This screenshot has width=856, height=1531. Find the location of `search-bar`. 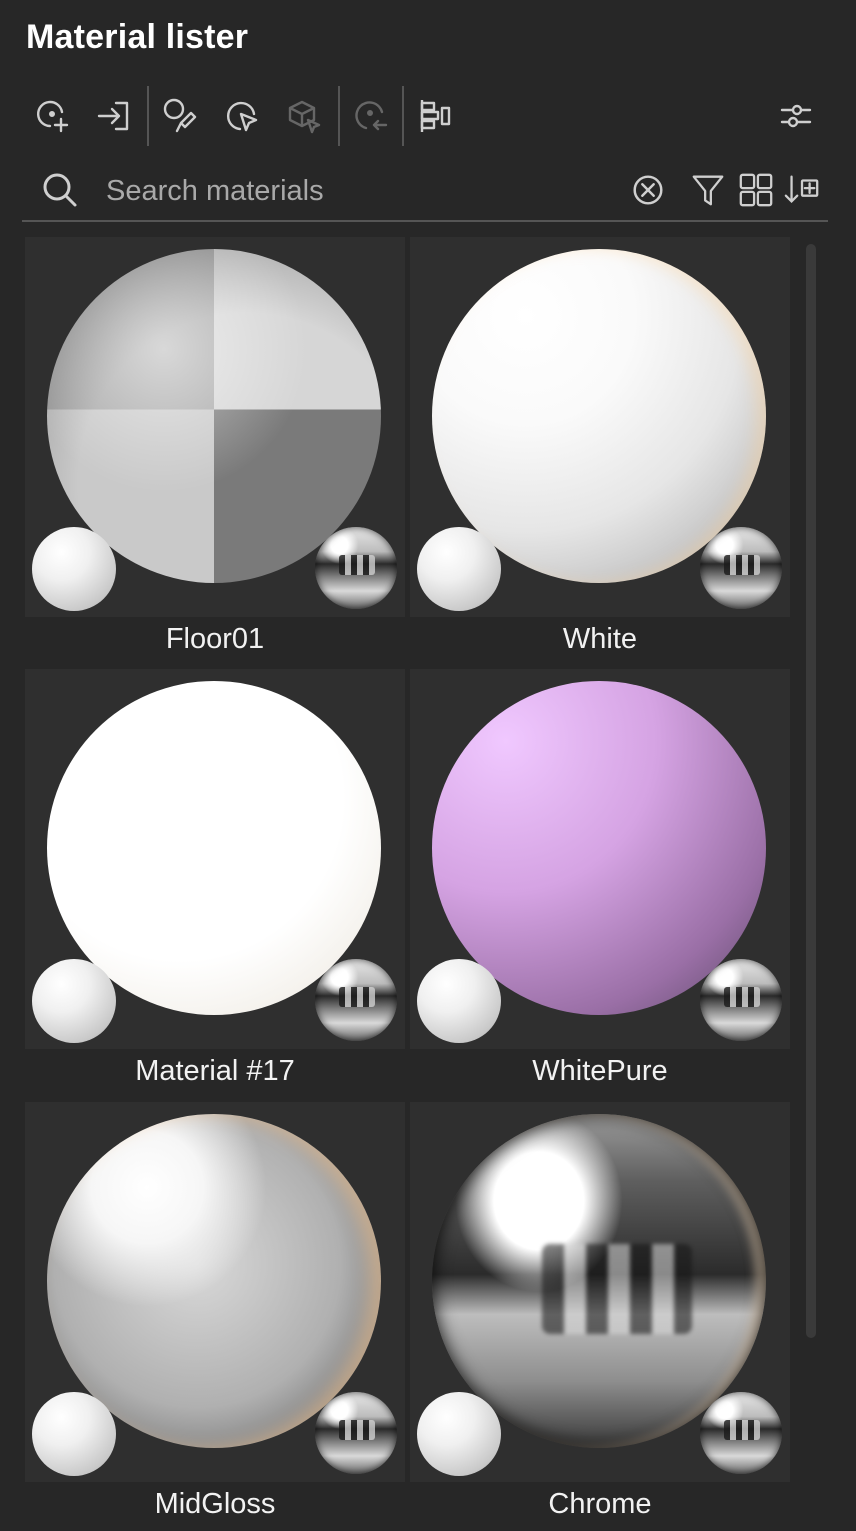

search-bar is located at coordinates (425, 191).